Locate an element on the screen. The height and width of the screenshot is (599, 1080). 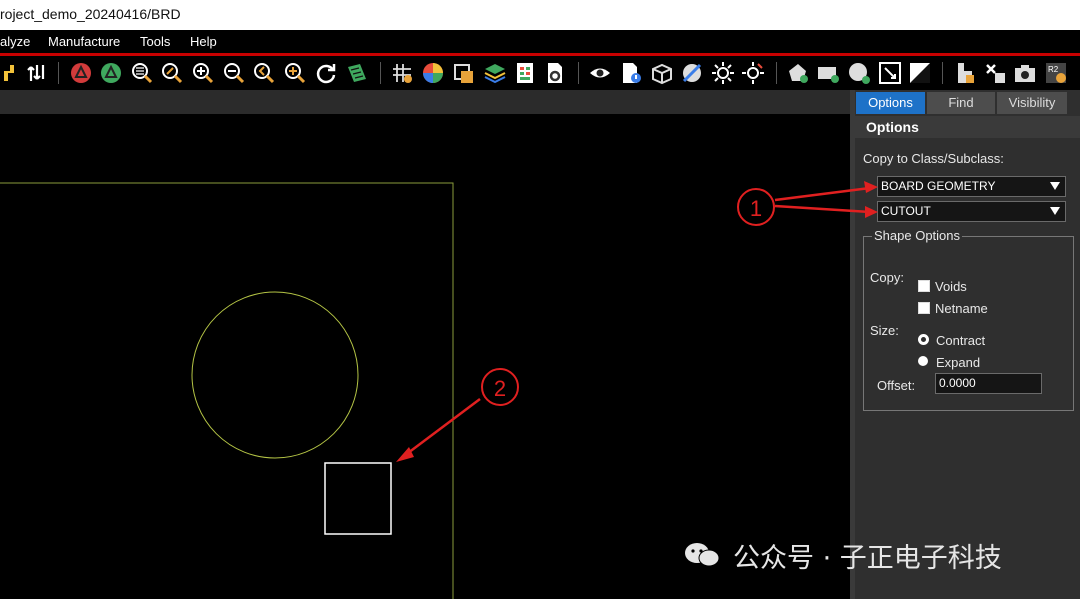
report-icon is located at coordinates (525, 73).